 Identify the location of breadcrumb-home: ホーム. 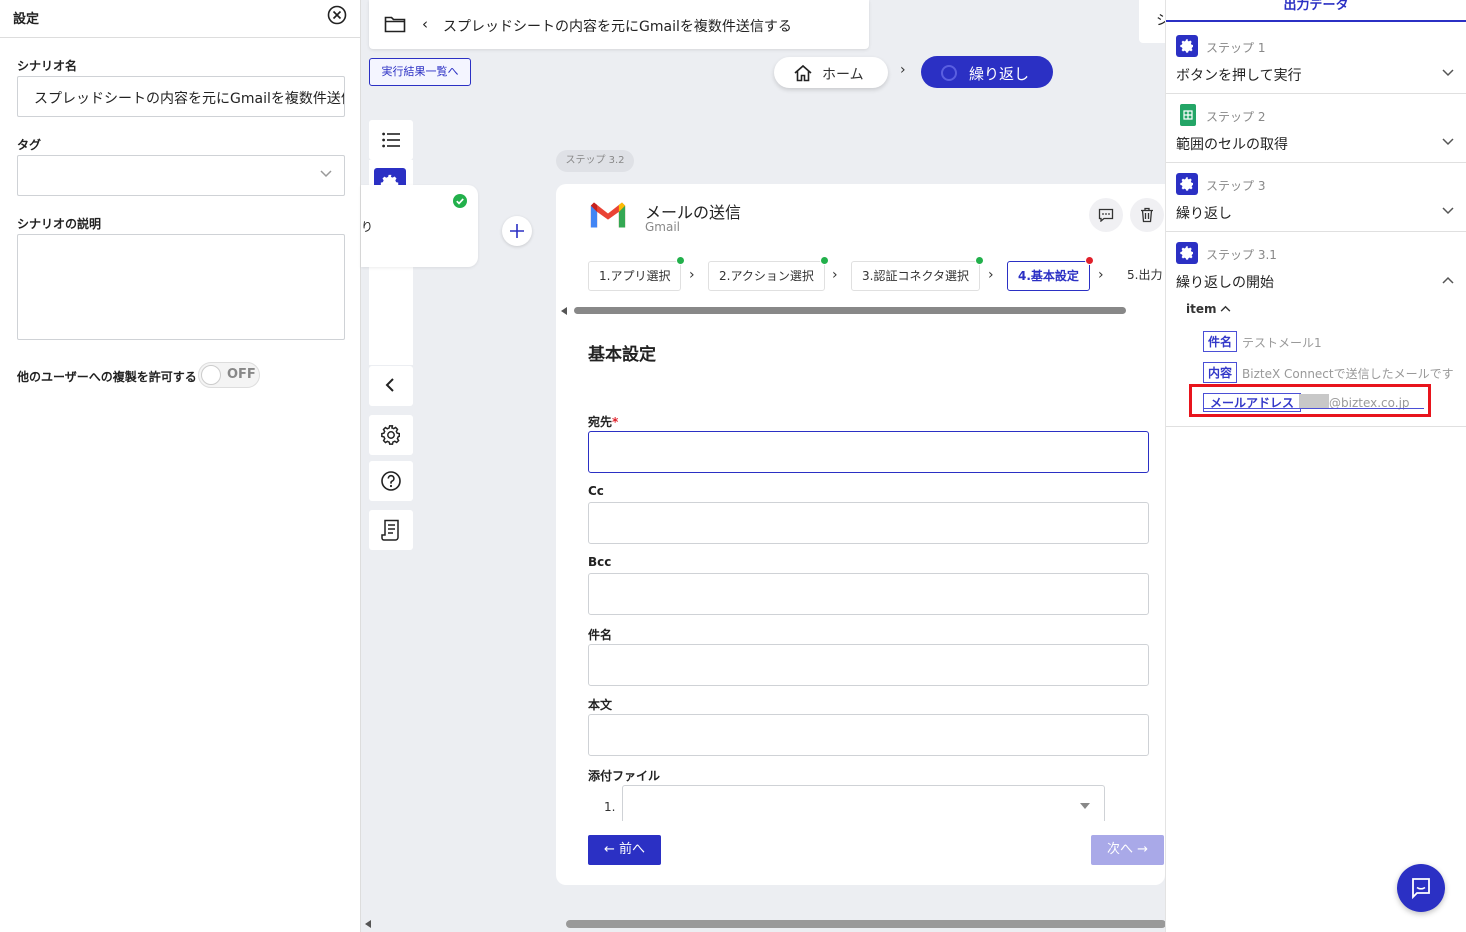
(831, 72).